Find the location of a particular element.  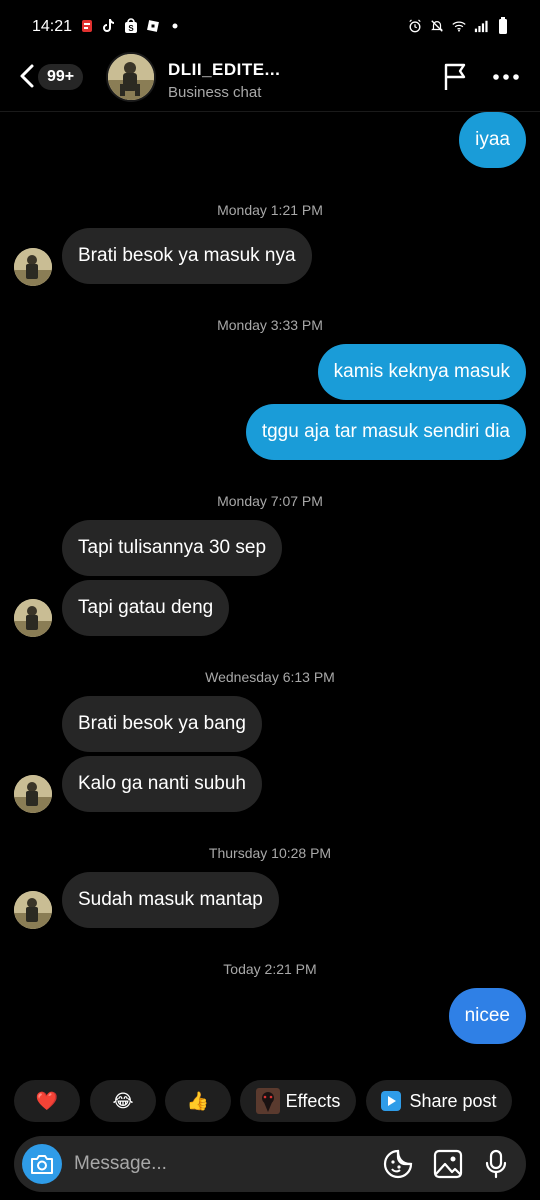

message-composer is located at coordinates (270, 1164).